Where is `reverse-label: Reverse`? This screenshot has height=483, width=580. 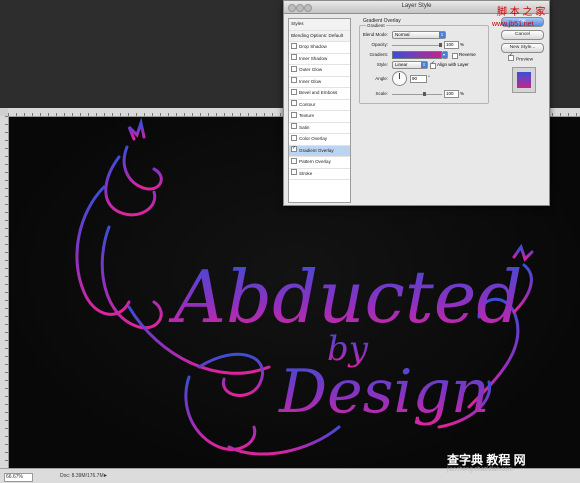 reverse-label: Reverse is located at coordinates (467, 54).